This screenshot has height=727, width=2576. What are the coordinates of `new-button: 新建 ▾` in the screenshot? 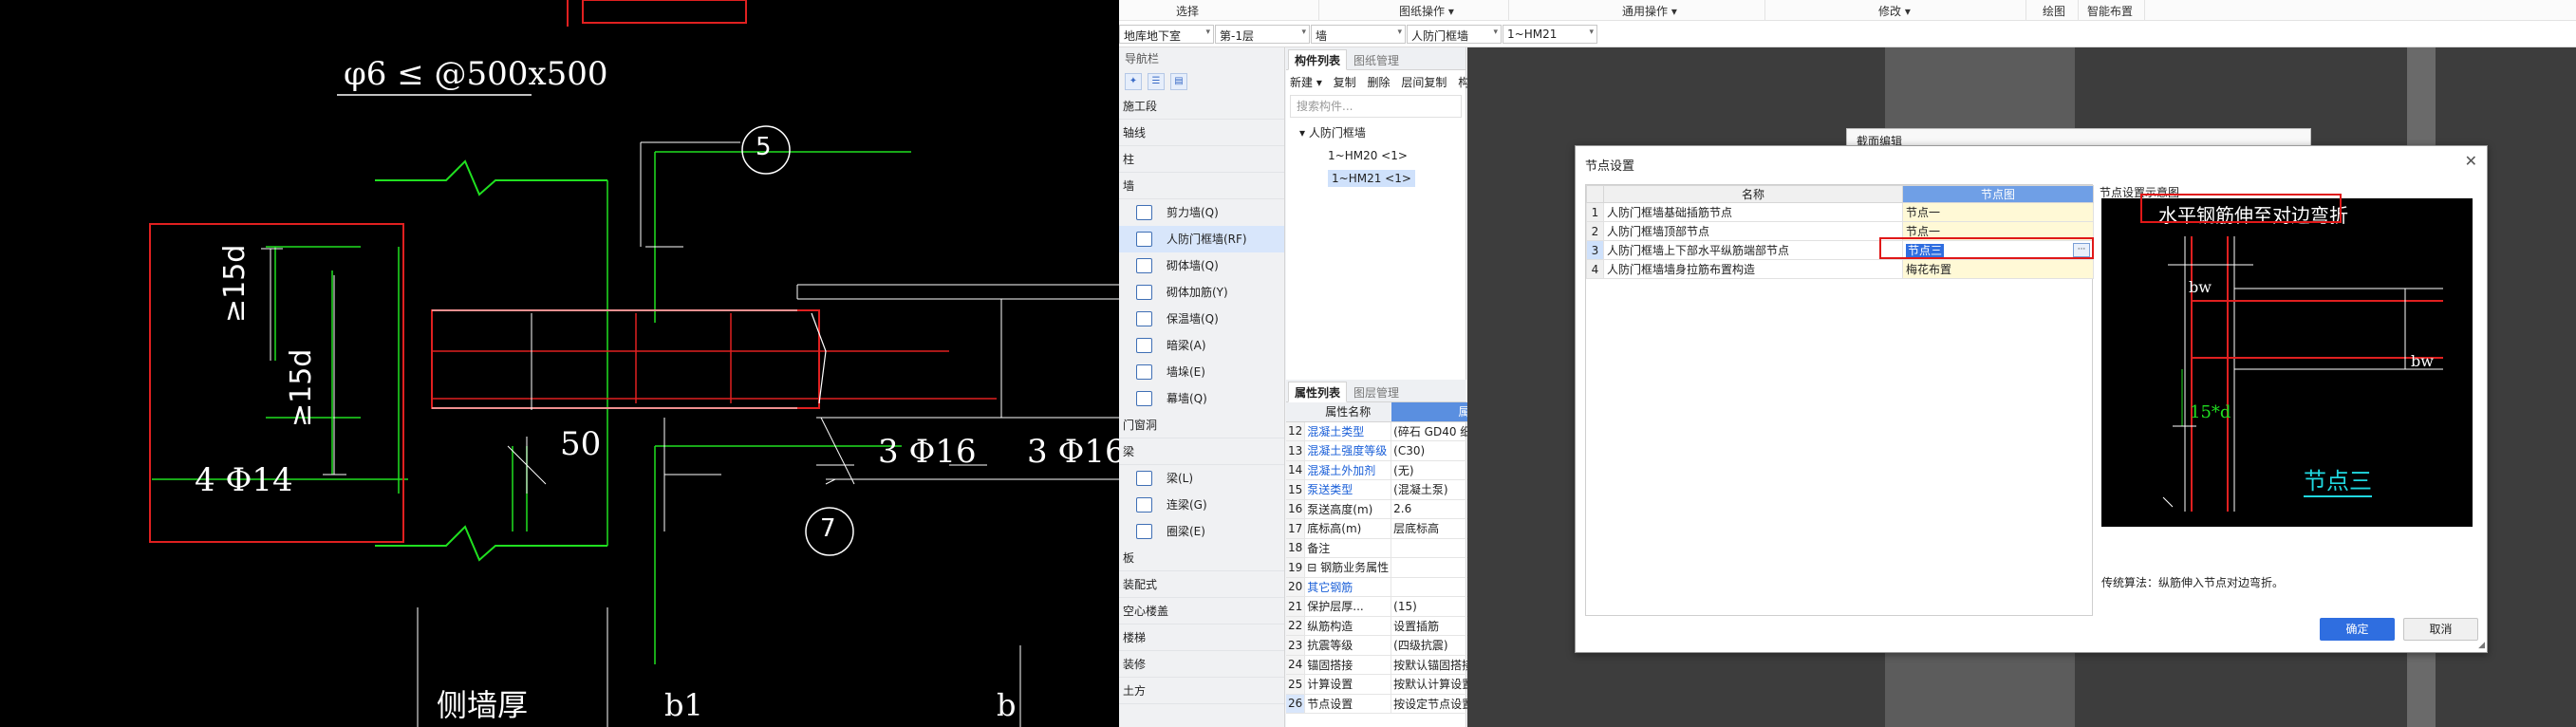 It's located at (1306, 82).